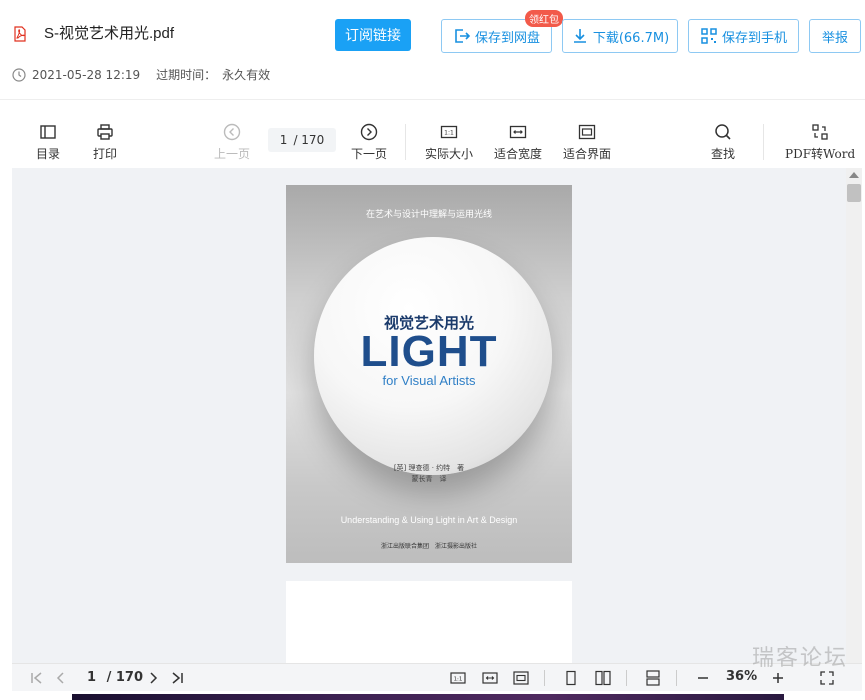 Image resolution: width=865 pixels, height=700 pixels. Describe the element at coordinates (309, 140) in the screenshot. I see `total-pages: / 170` at that location.